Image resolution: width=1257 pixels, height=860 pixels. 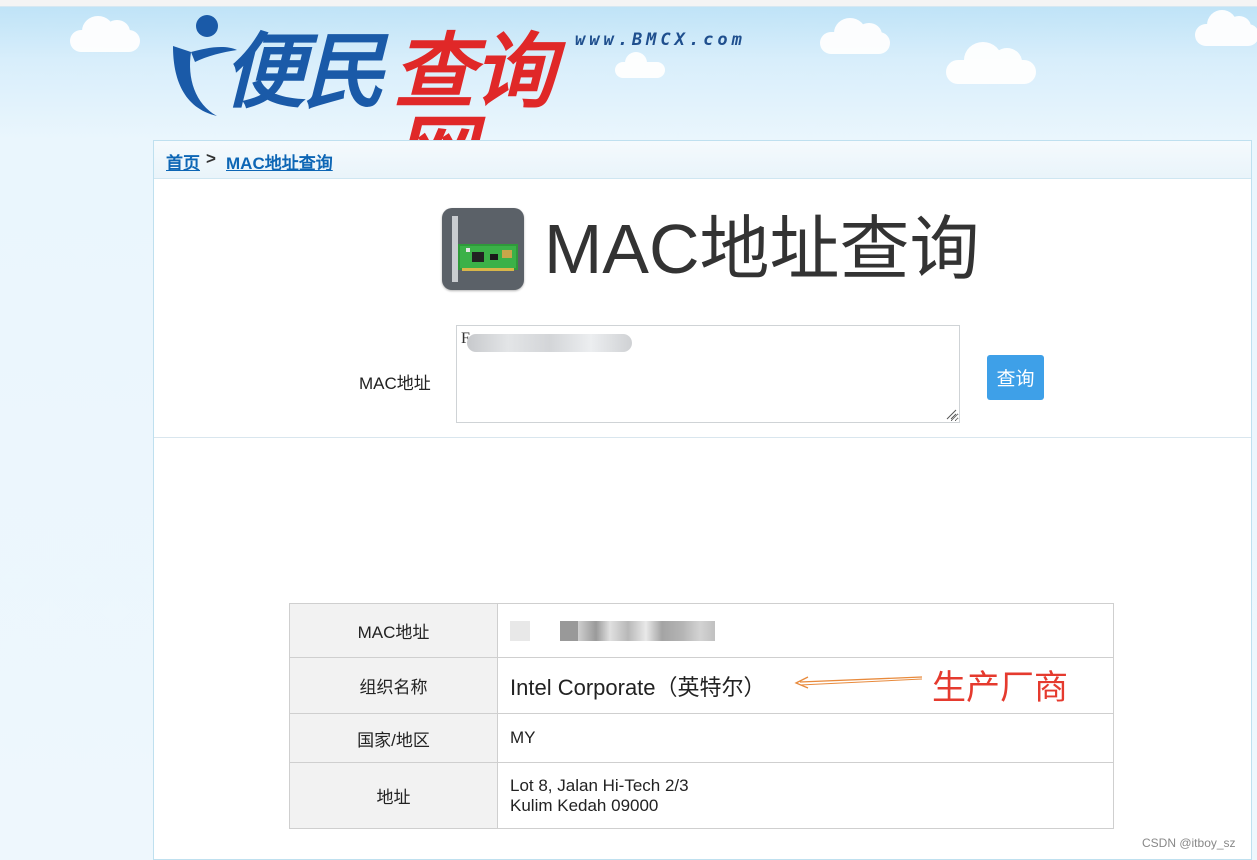 What do you see at coordinates (951, 414) in the screenshot?
I see `resize-grip-icon` at bounding box center [951, 414].